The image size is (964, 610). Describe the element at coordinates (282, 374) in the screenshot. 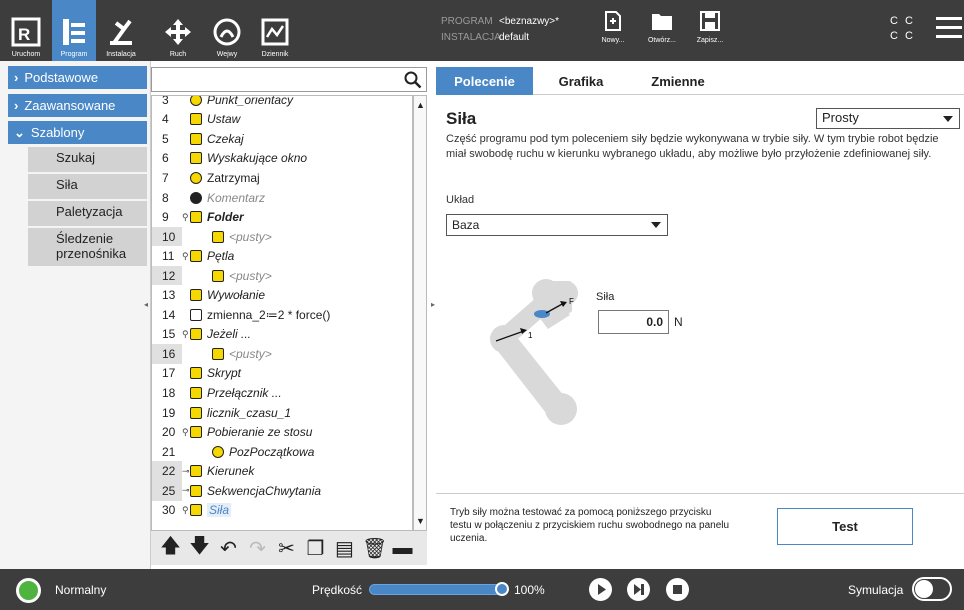

I see `tree-row: 17 Skrypt` at that location.